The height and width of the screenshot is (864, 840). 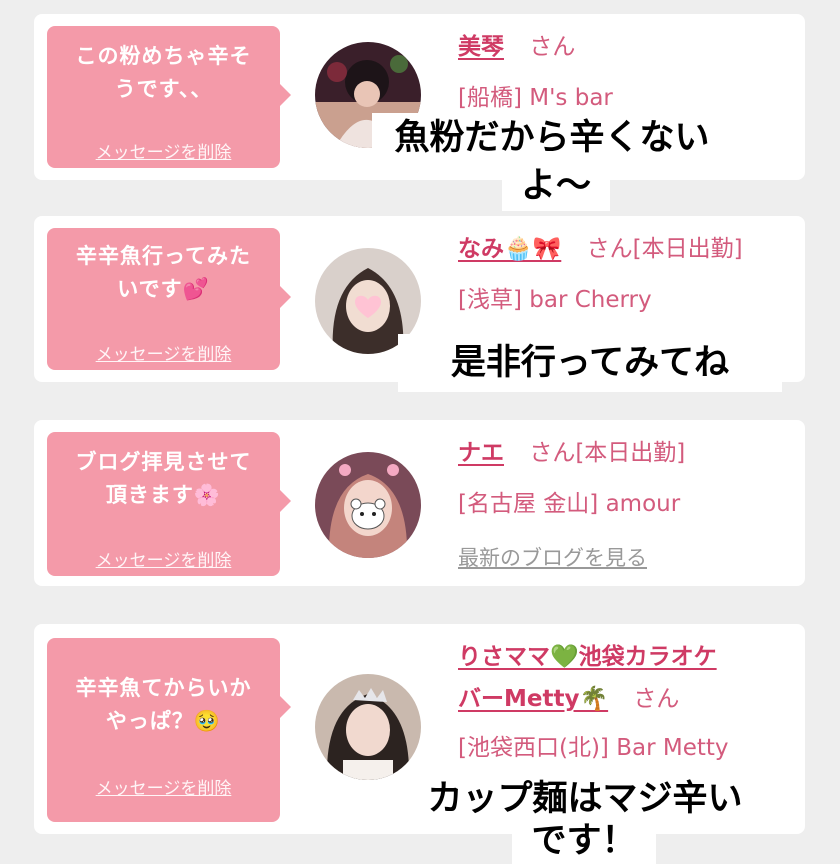 I want to click on message-text: ブログ拝見させて 頂きます🌸, so click(x=163, y=478).